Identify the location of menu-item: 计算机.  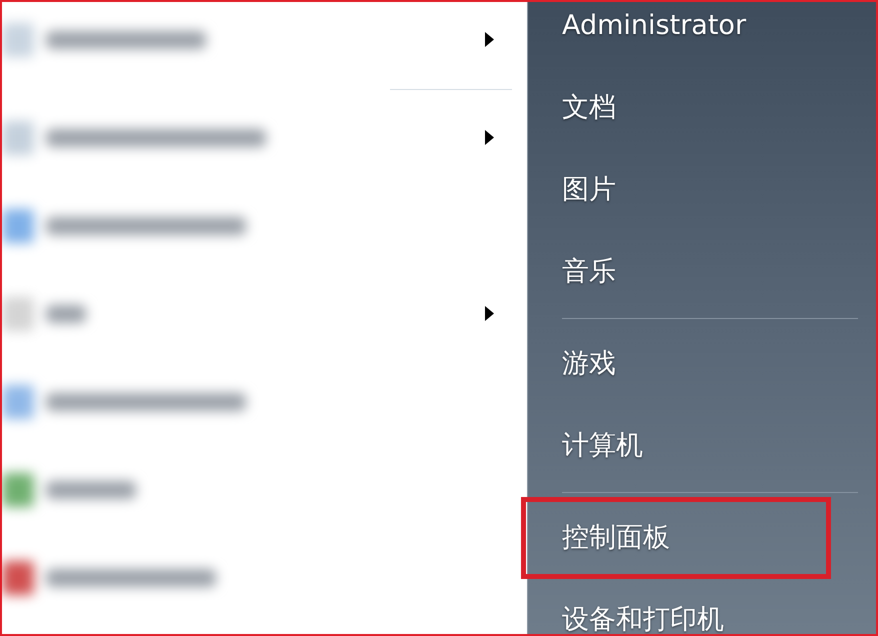
(602, 446).